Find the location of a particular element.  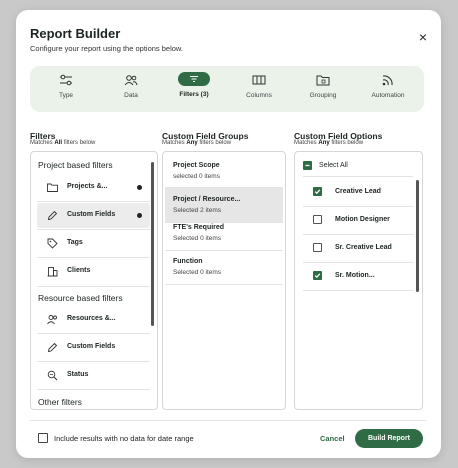

tab-automation: Automation is located at coordinates (388, 89).